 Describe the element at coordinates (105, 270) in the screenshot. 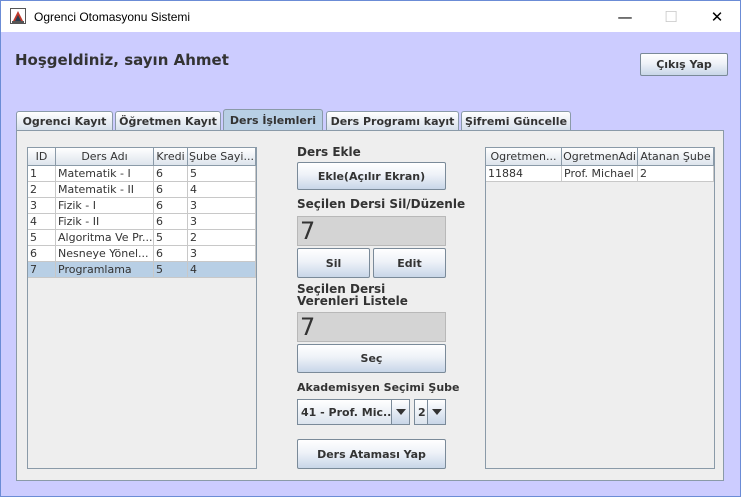

I see `cell-course-name: Programlama` at that location.